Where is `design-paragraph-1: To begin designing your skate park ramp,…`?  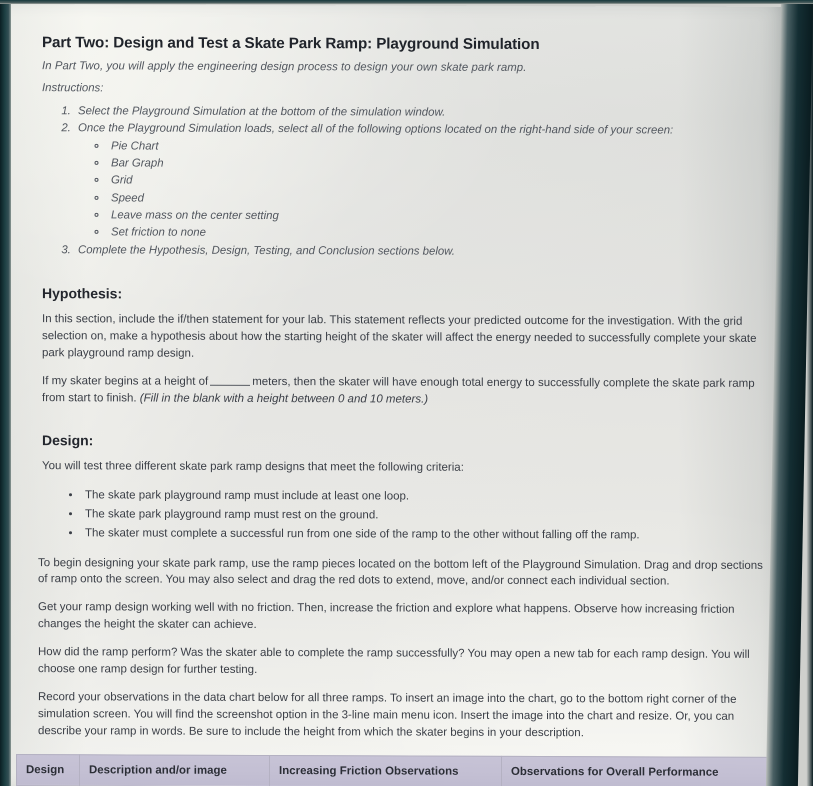
design-paragraph-1: To begin designing your skate park ramp,… is located at coordinates (400, 572).